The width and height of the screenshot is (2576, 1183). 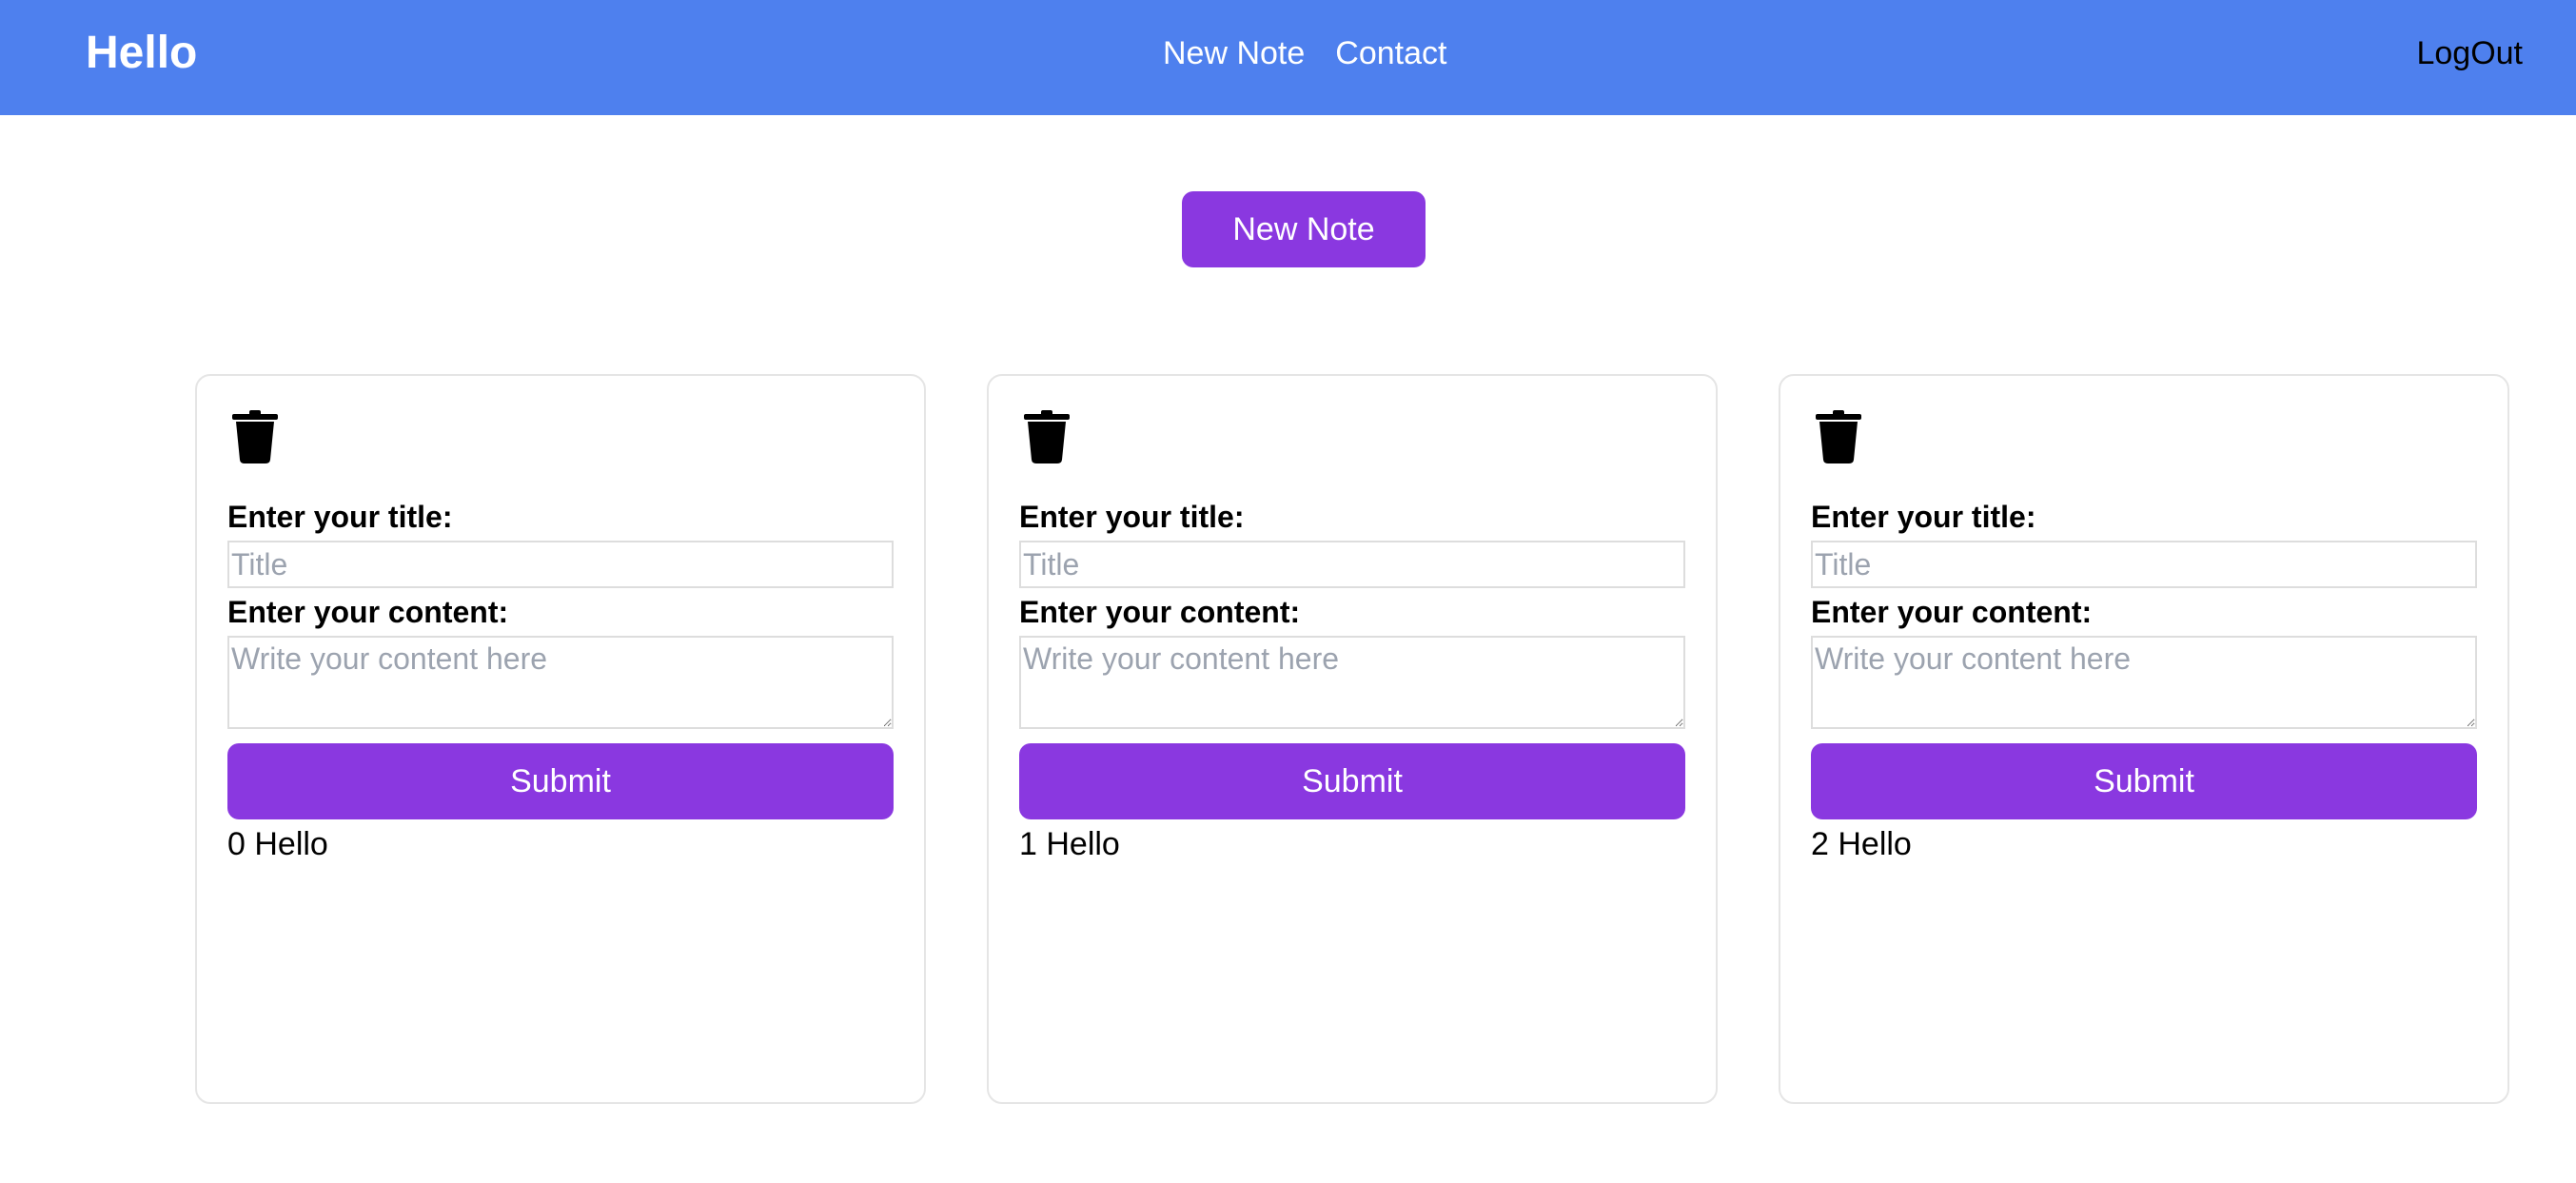 What do you see at coordinates (277, 844) in the screenshot?
I see `note-text: 0 Hello` at bounding box center [277, 844].